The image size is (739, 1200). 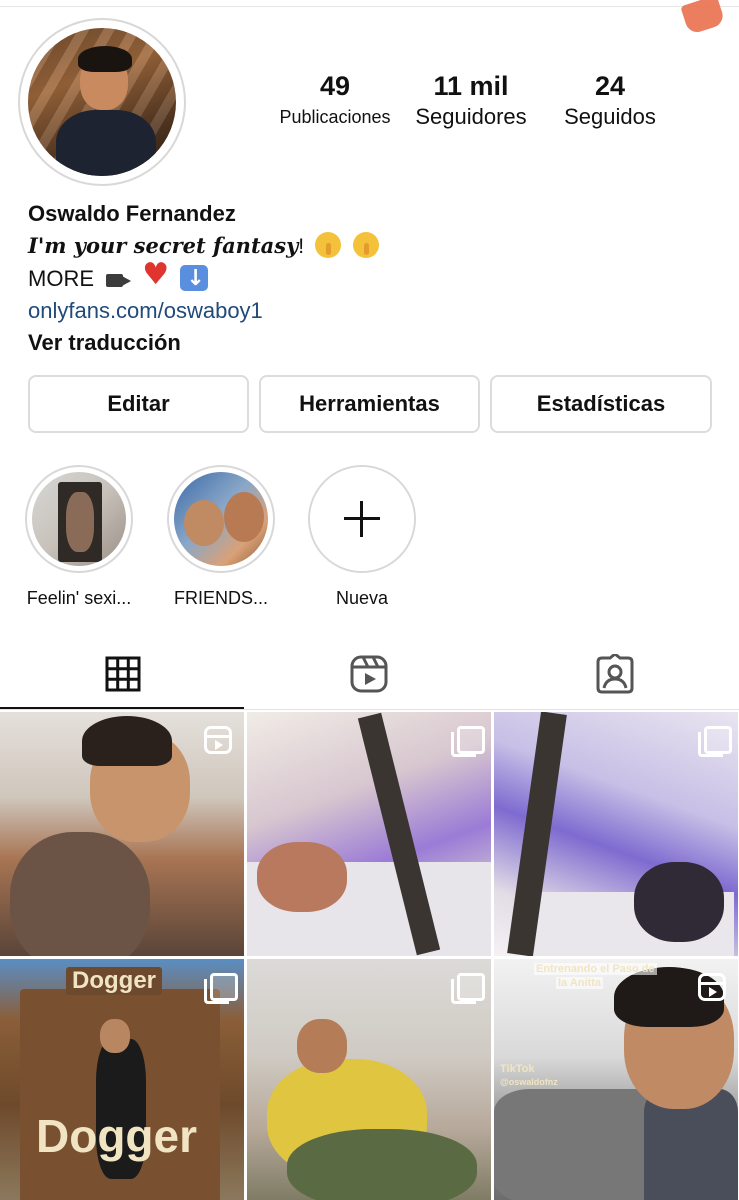 I want to click on avatar-photo, so click(x=102, y=102).